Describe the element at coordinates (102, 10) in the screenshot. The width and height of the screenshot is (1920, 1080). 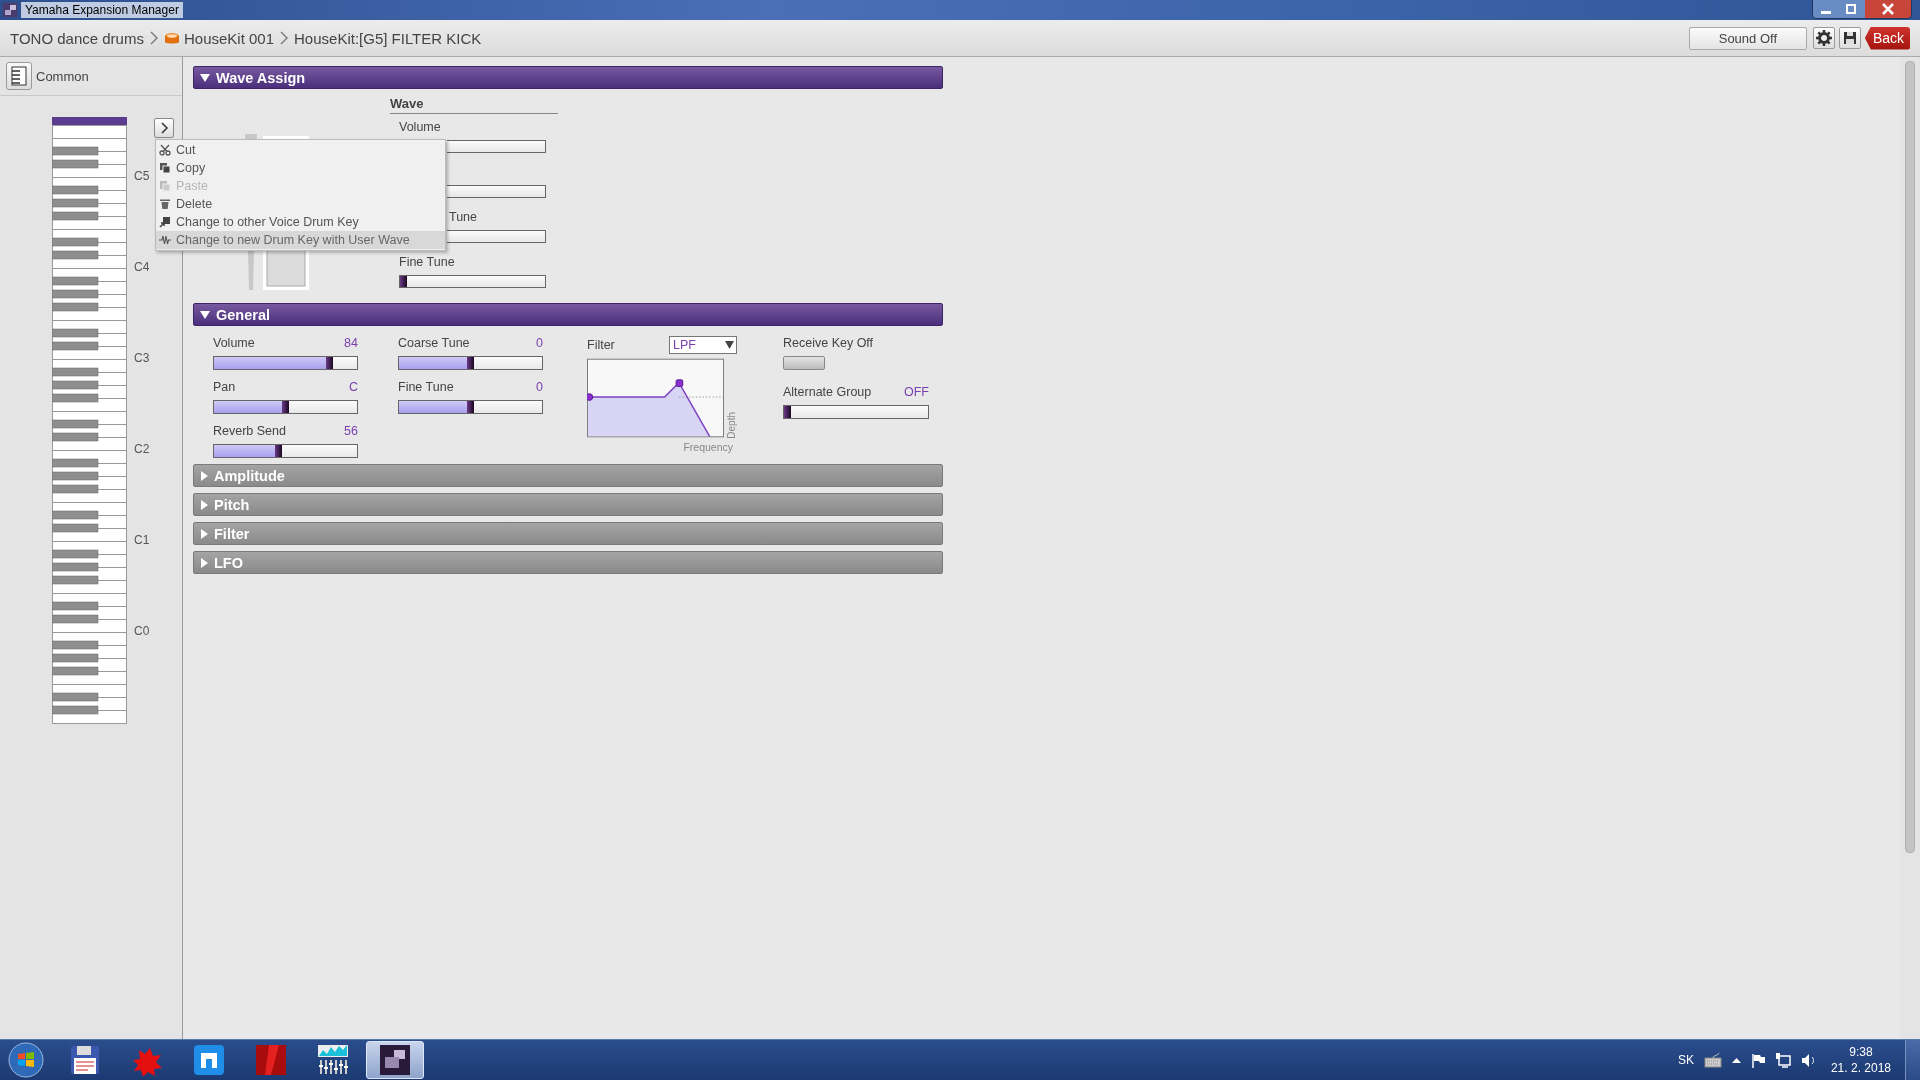
I see `window-title: Yamaha Expansion Manager` at that location.